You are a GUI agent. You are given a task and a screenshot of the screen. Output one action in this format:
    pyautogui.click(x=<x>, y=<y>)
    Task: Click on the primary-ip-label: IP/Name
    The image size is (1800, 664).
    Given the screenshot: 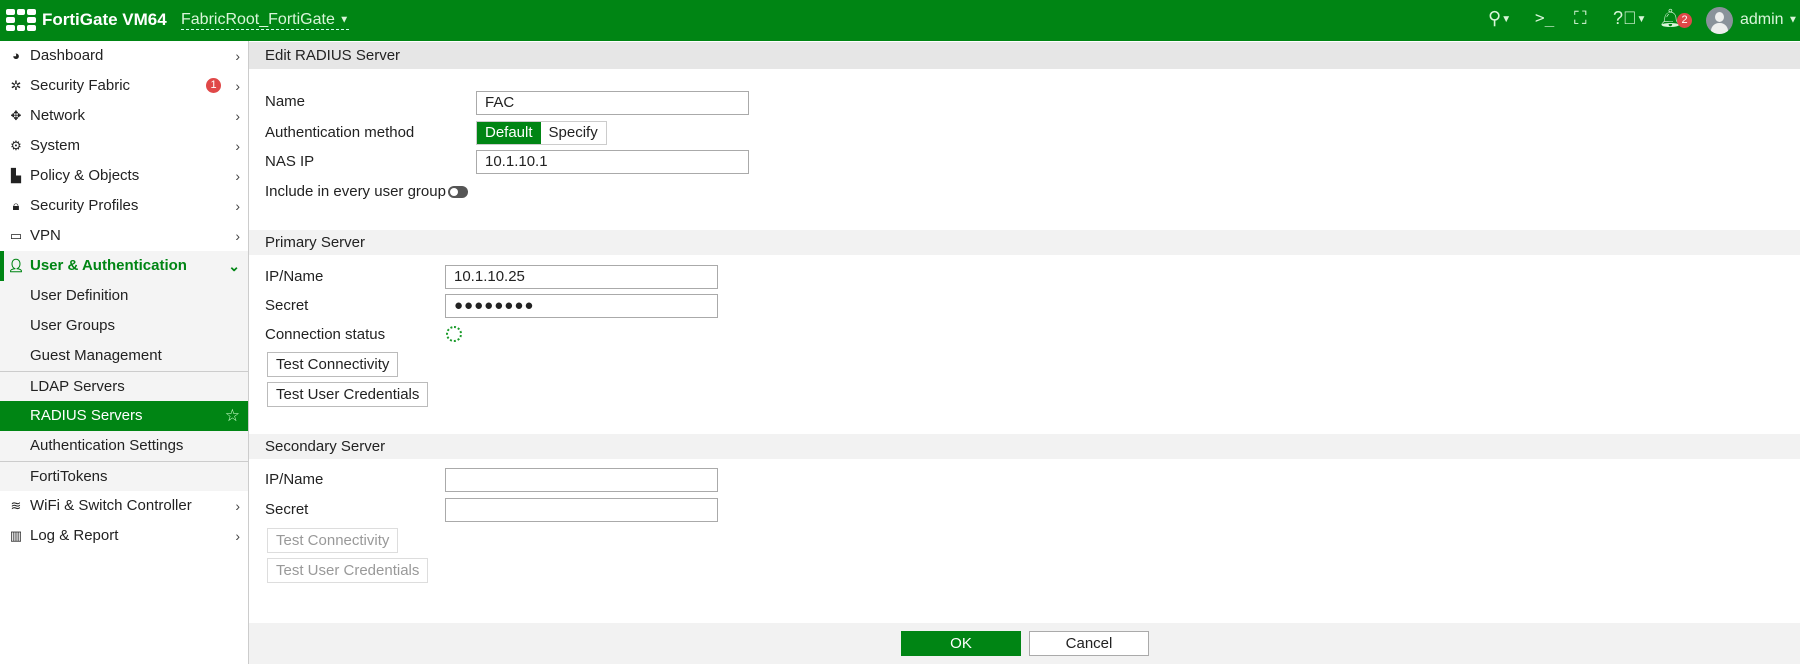 What is the action you would take?
    pyautogui.click(x=294, y=276)
    